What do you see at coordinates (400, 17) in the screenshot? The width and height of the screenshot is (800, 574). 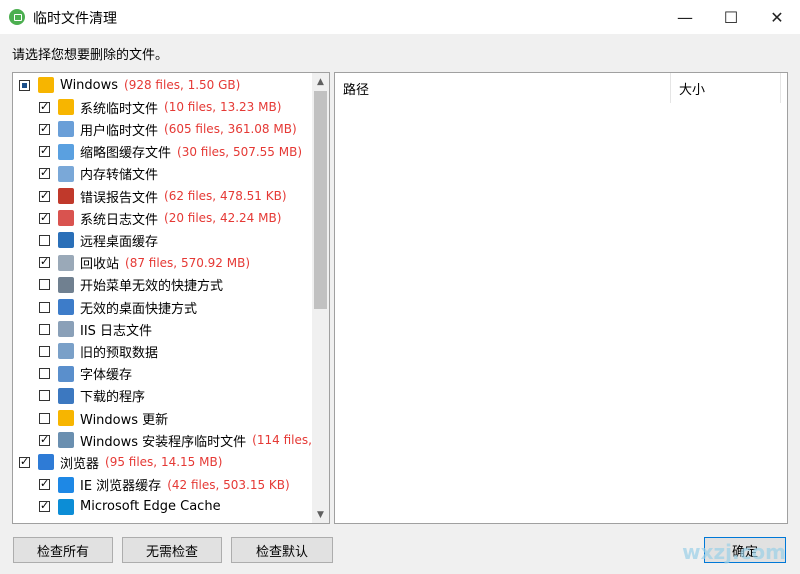 I see `title-bar: 临时文件清理 — ☐ ✕` at bounding box center [400, 17].